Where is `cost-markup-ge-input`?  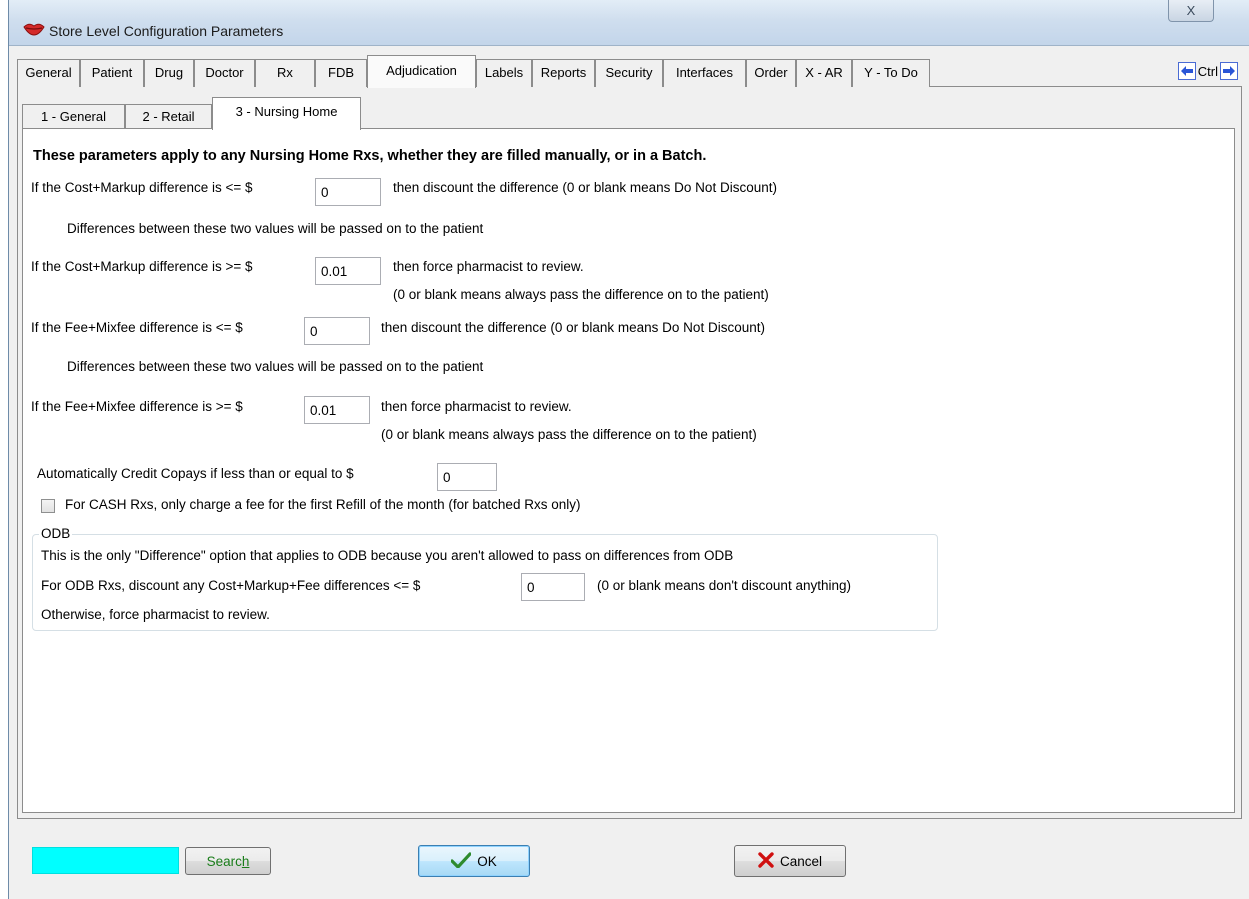 cost-markup-ge-input is located at coordinates (348, 271).